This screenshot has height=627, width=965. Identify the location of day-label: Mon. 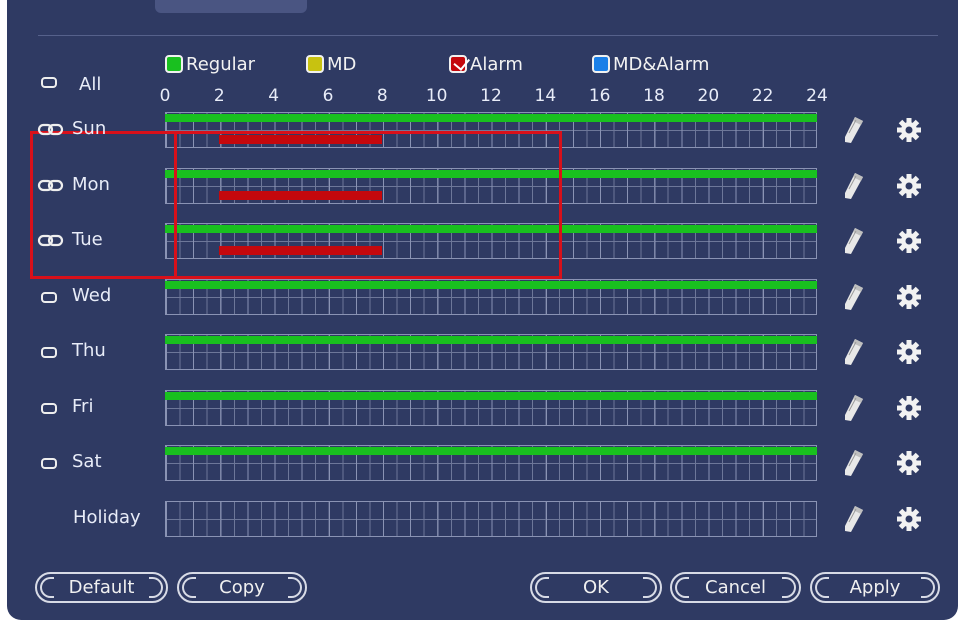
(91, 184).